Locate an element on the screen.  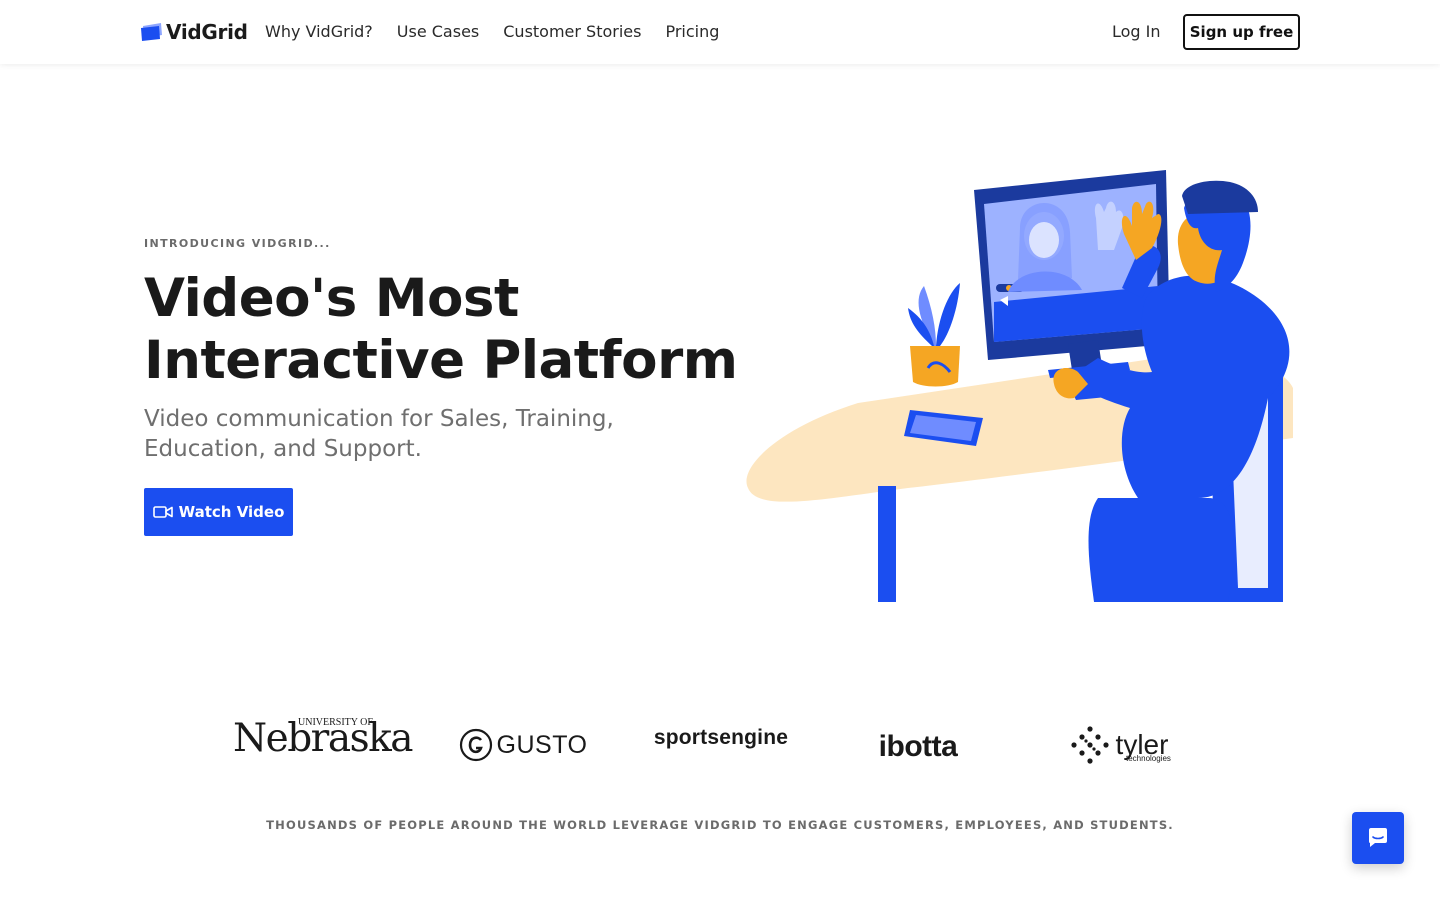
logo-text: VidGrid is located at coordinates (207, 32).